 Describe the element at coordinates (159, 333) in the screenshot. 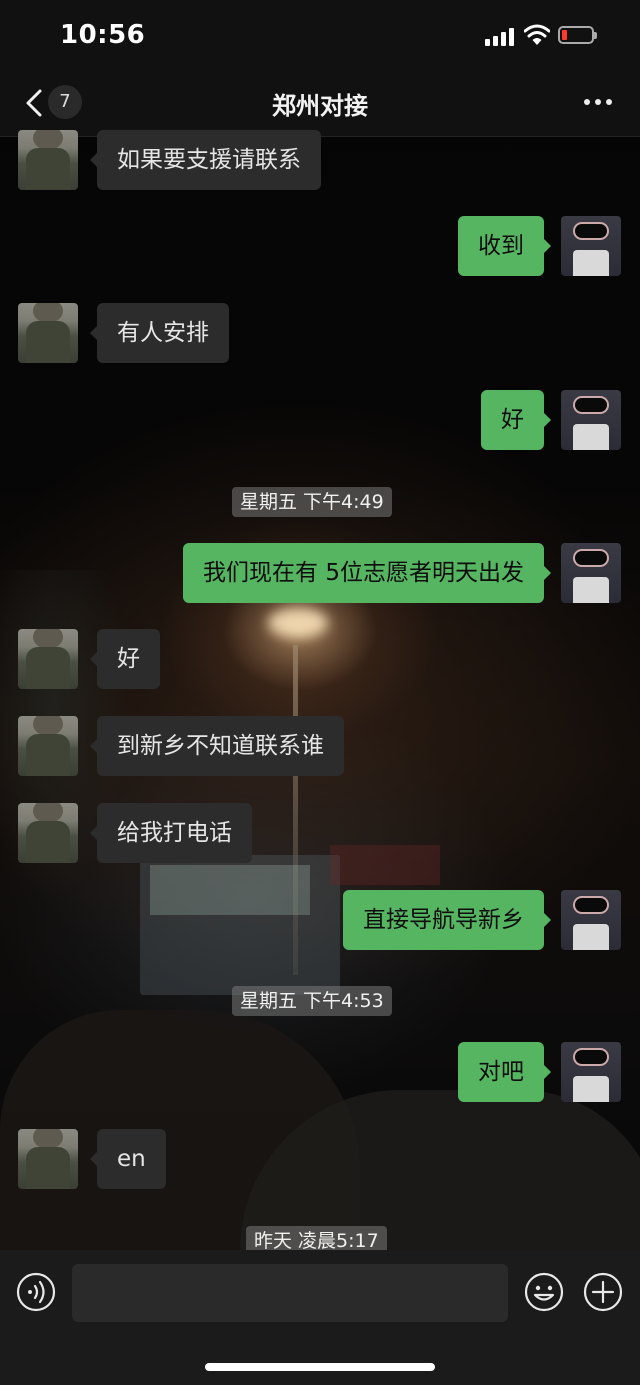

I see `message-bubble-incoming: 有人安排` at that location.